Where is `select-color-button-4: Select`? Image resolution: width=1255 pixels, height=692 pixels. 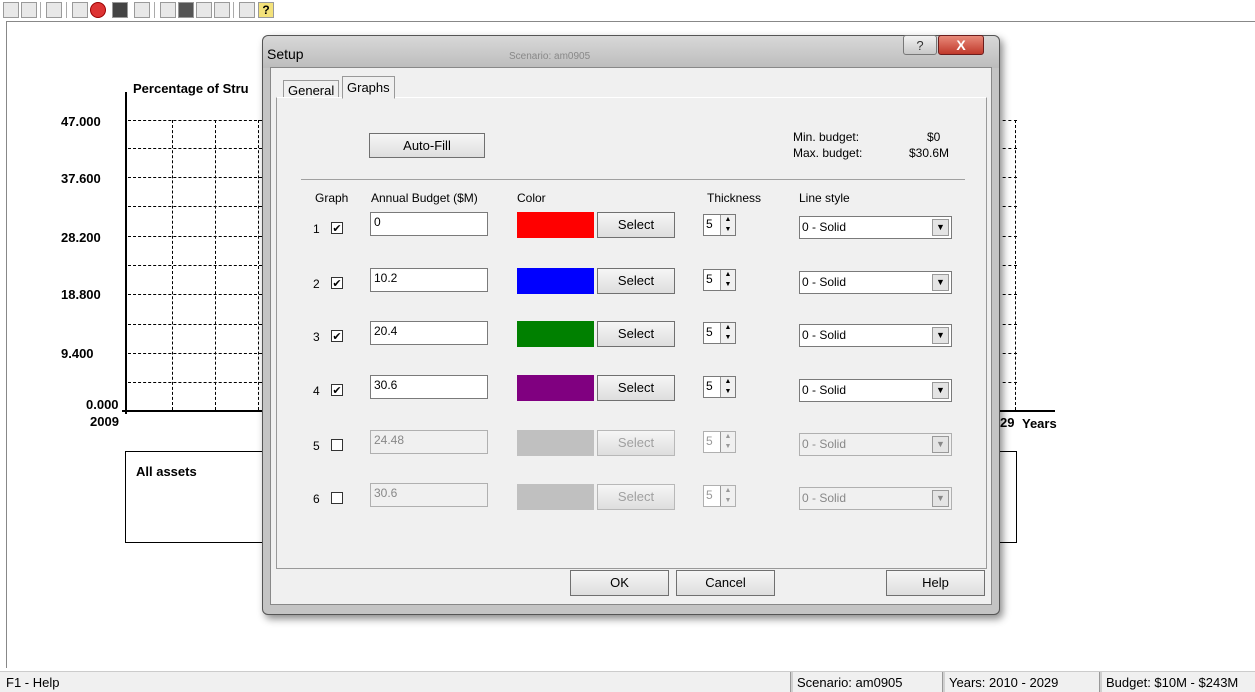
select-color-button-4: Select is located at coordinates (636, 388).